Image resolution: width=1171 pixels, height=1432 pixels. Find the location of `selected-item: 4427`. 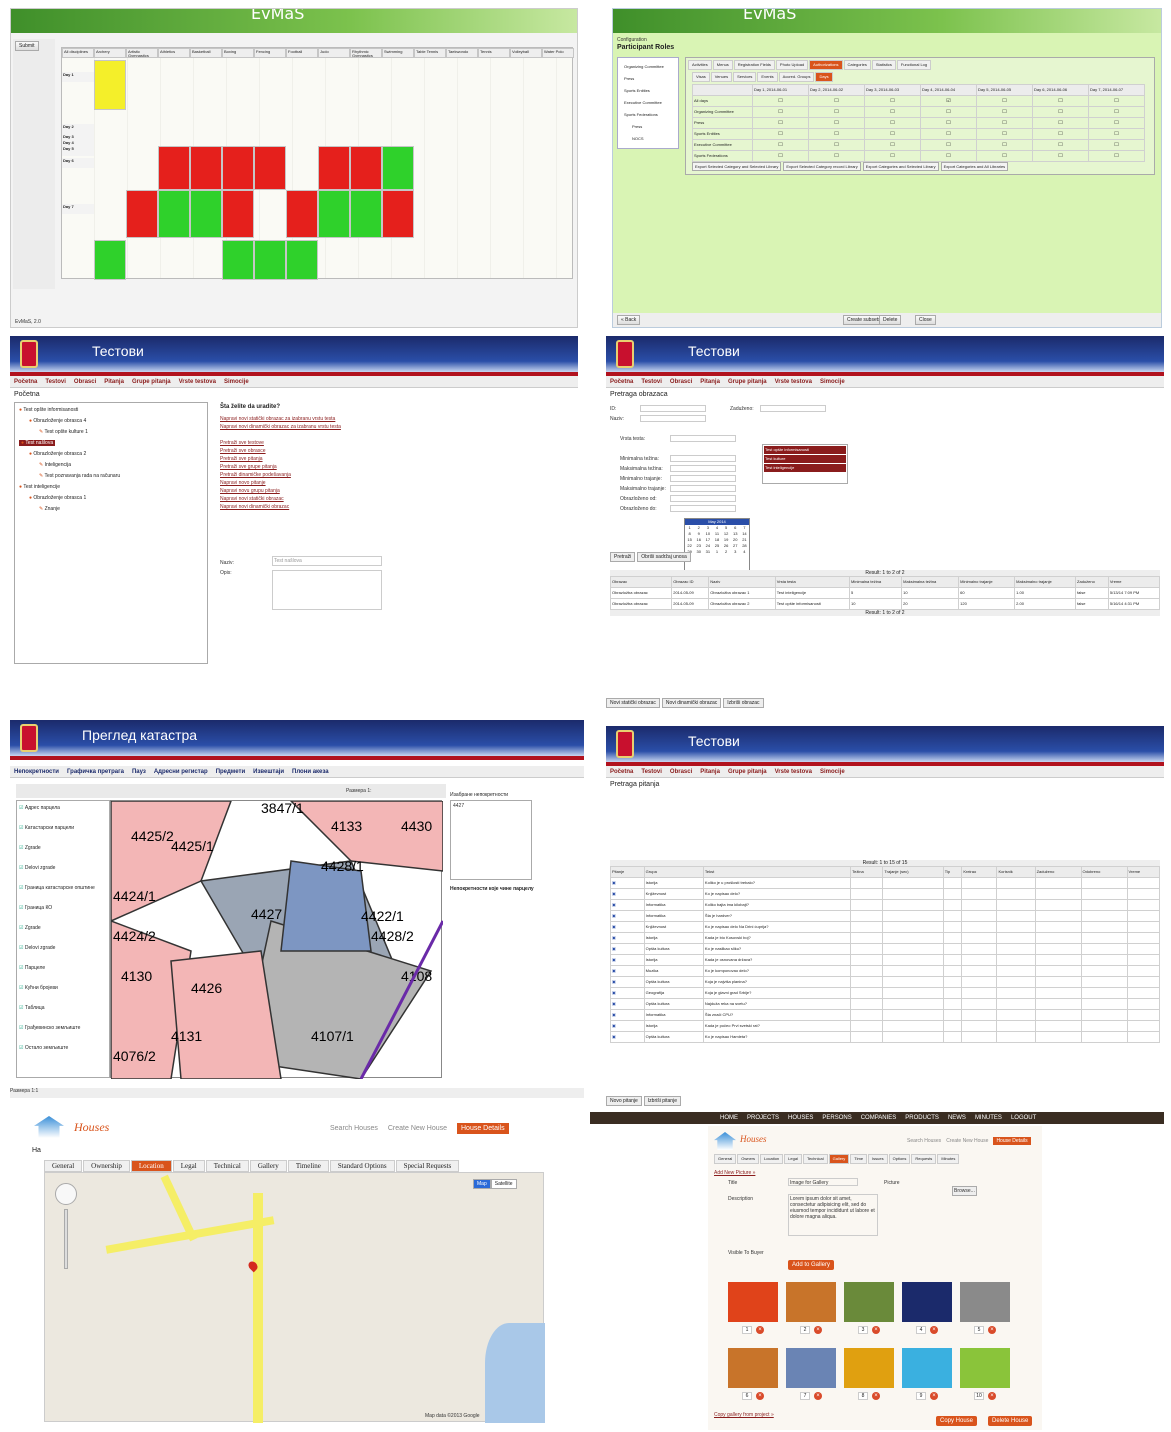

selected-item: 4427 is located at coordinates (491, 806).